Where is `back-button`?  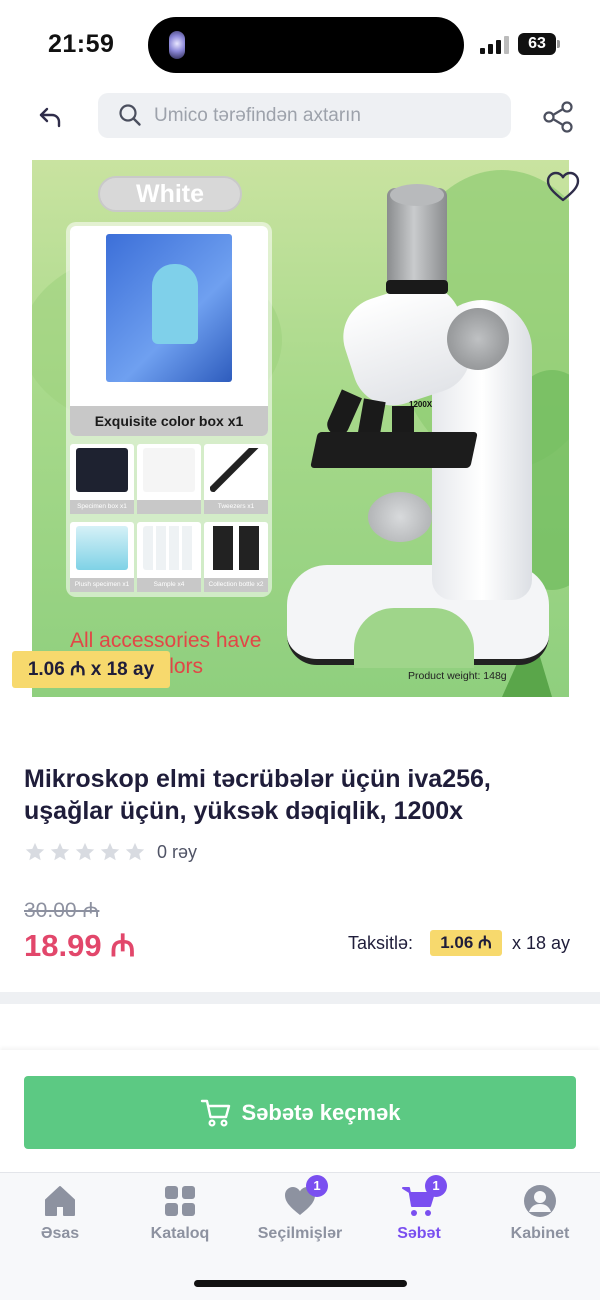 back-button is located at coordinates (50, 117).